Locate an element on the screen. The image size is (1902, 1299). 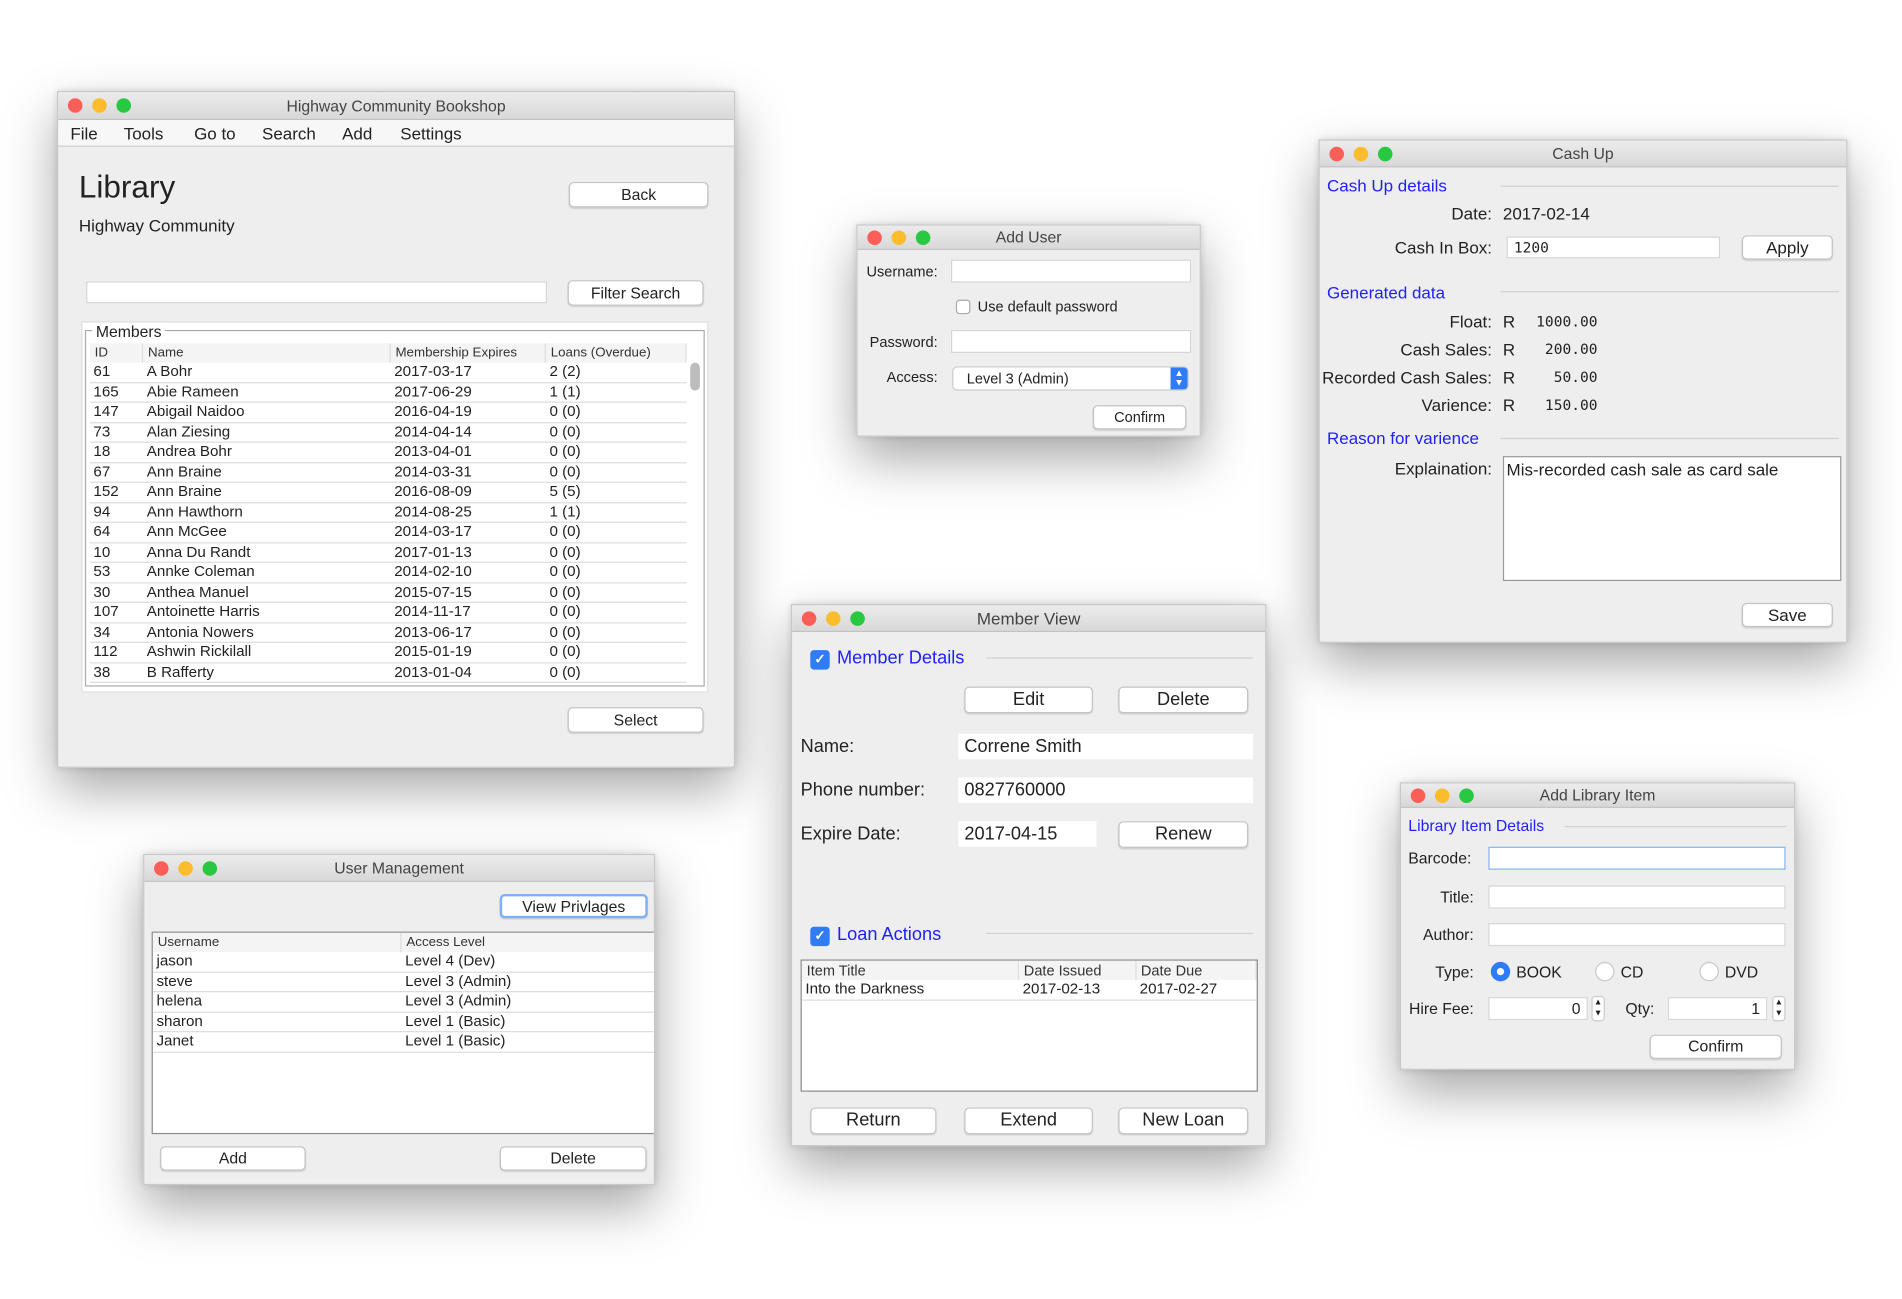
table-row: Into the Darkness 2017-02-13 2017-02-27 is located at coordinates (1029, 990).